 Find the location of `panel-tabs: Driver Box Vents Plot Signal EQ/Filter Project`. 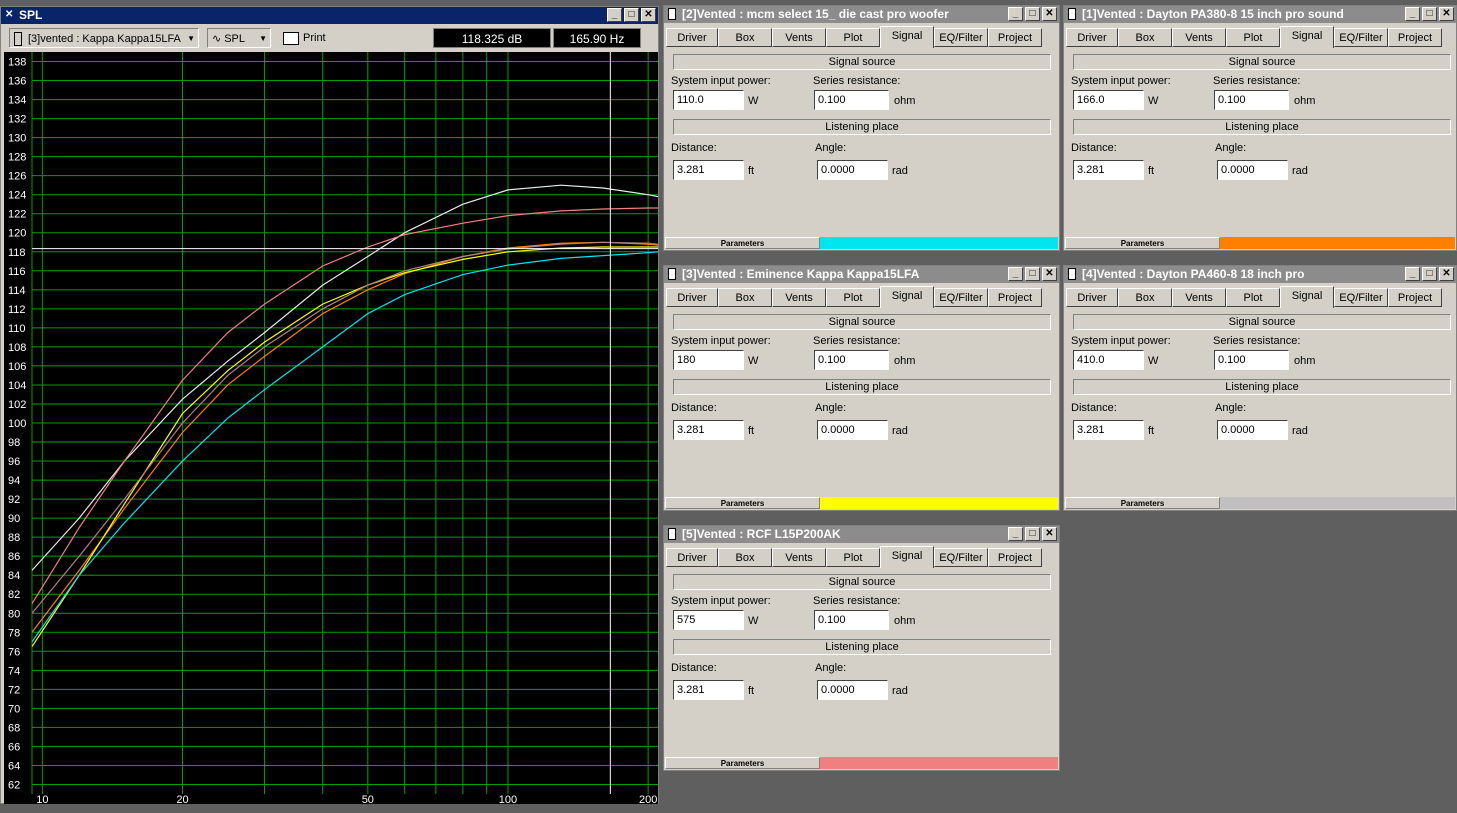

panel-tabs: Driver Box Vents Plot Signal EQ/Filter Project is located at coordinates (854, 557).